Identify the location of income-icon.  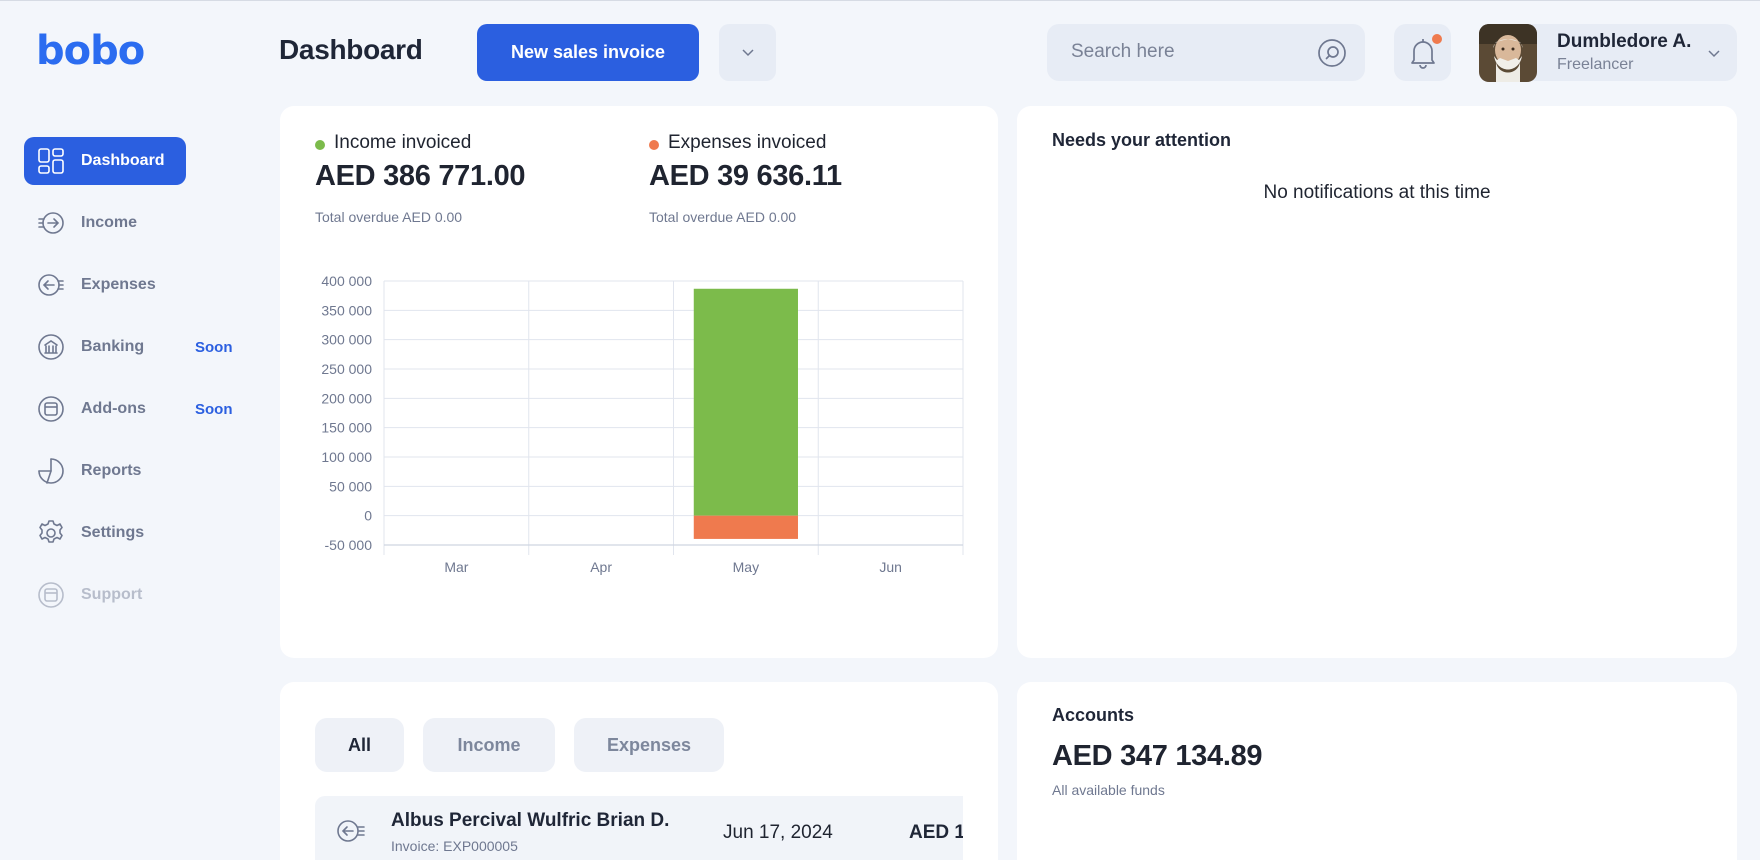
(51, 223).